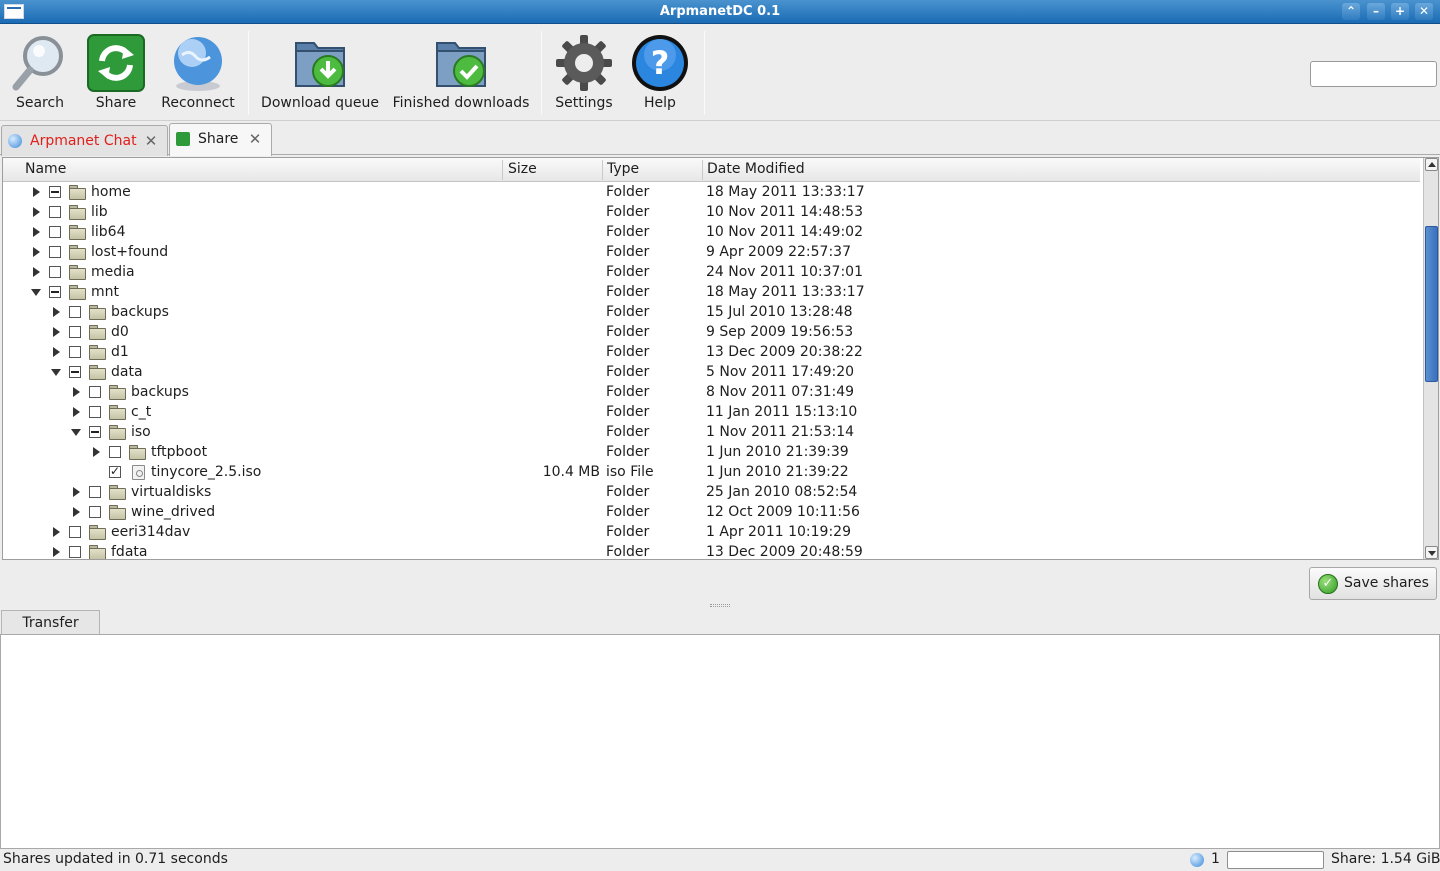 The image size is (1440, 871). I want to click on settings-button: Settings, so click(584, 73).